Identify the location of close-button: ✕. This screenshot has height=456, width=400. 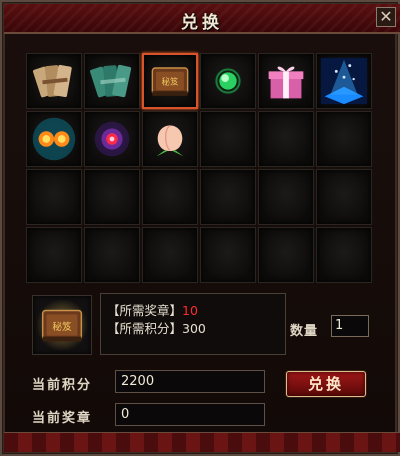
(386, 17).